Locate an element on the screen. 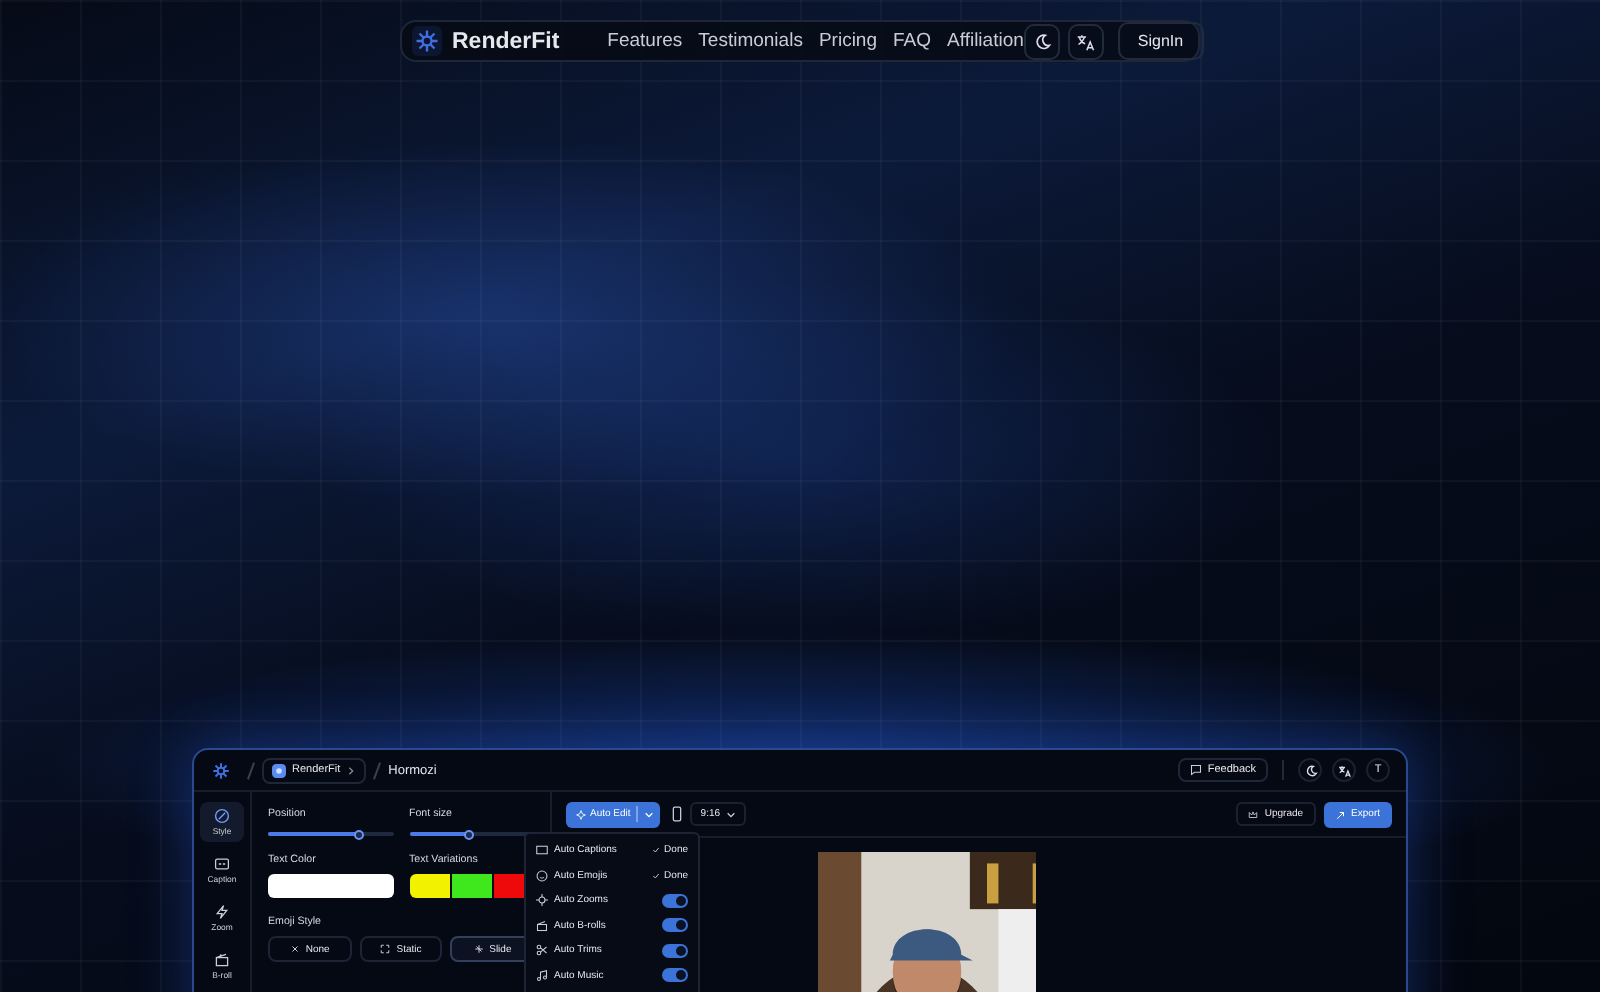  crosshair-icon is located at coordinates (542, 900).